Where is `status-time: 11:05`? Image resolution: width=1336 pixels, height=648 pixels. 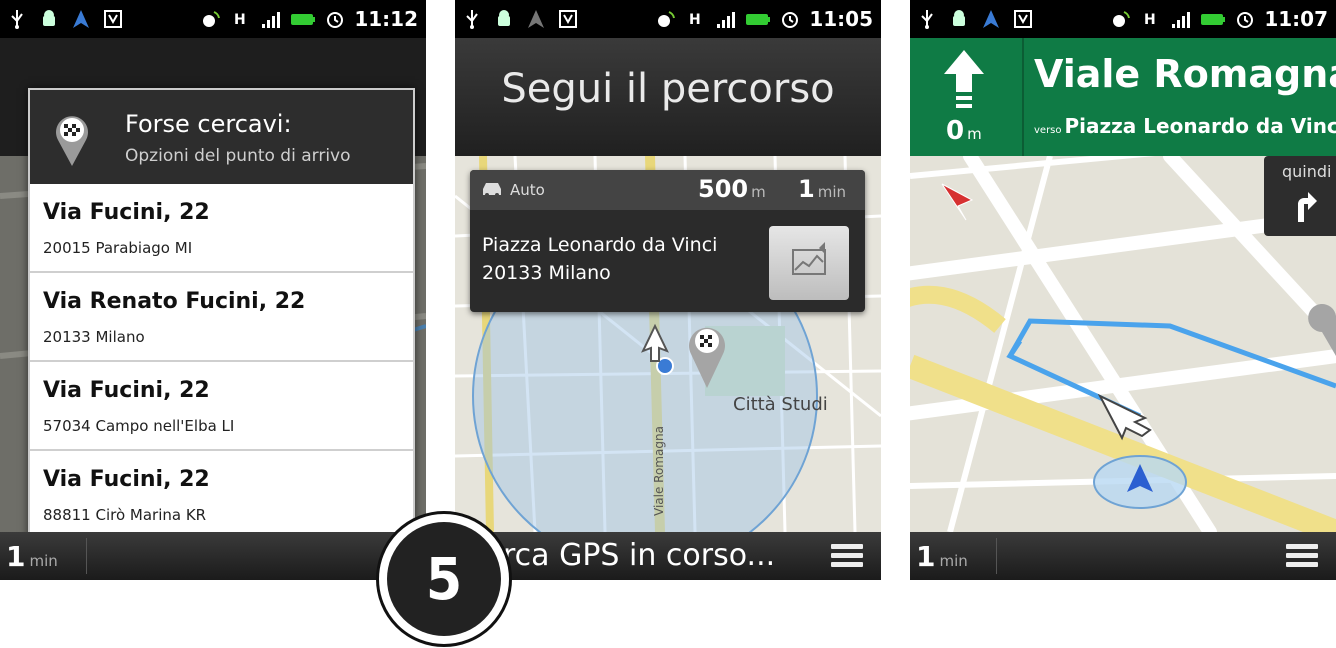
status-time: 11:05 is located at coordinates (841, 19).